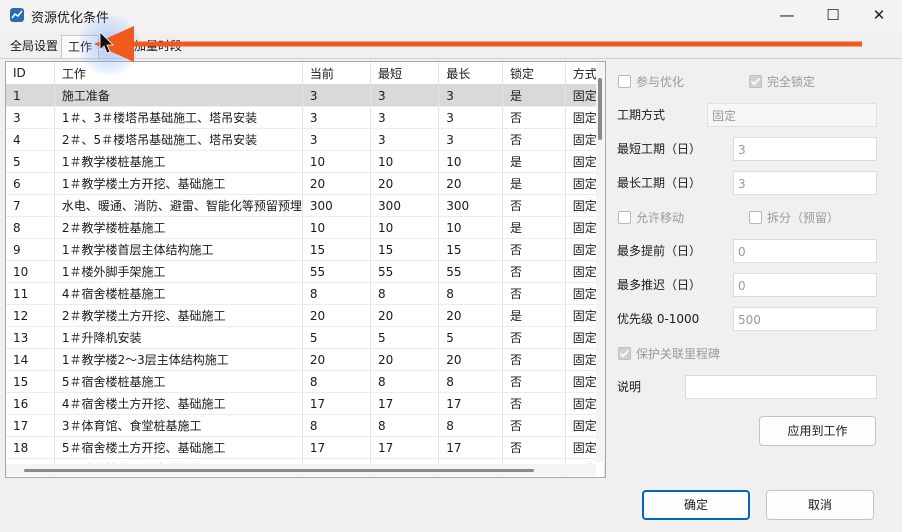 This screenshot has height=532, width=902. I want to click on vertical-scrollbar, so click(600, 262).